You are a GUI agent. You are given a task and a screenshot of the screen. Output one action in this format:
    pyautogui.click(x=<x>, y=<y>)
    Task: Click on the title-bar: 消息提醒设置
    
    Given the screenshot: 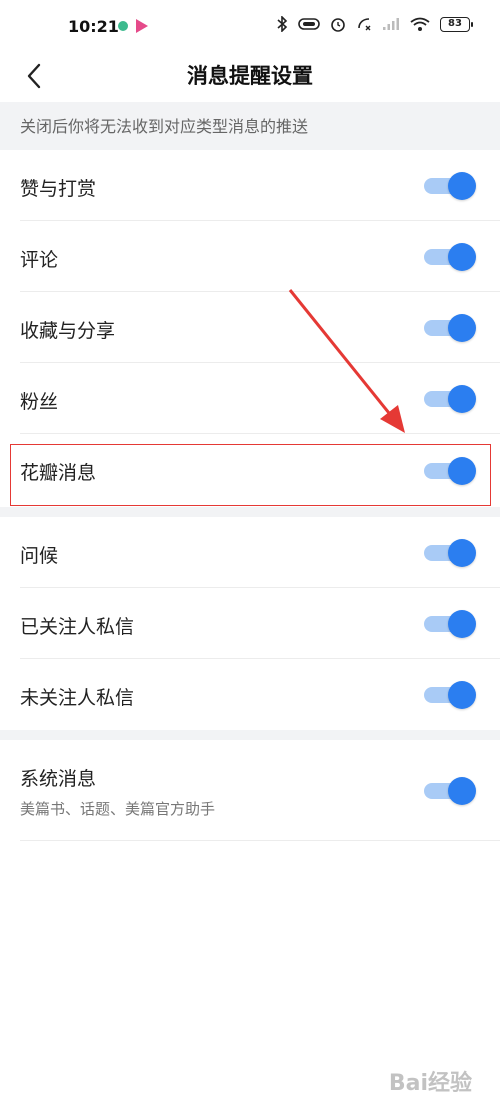 What is the action you would take?
    pyautogui.click(x=250, y=75)
    